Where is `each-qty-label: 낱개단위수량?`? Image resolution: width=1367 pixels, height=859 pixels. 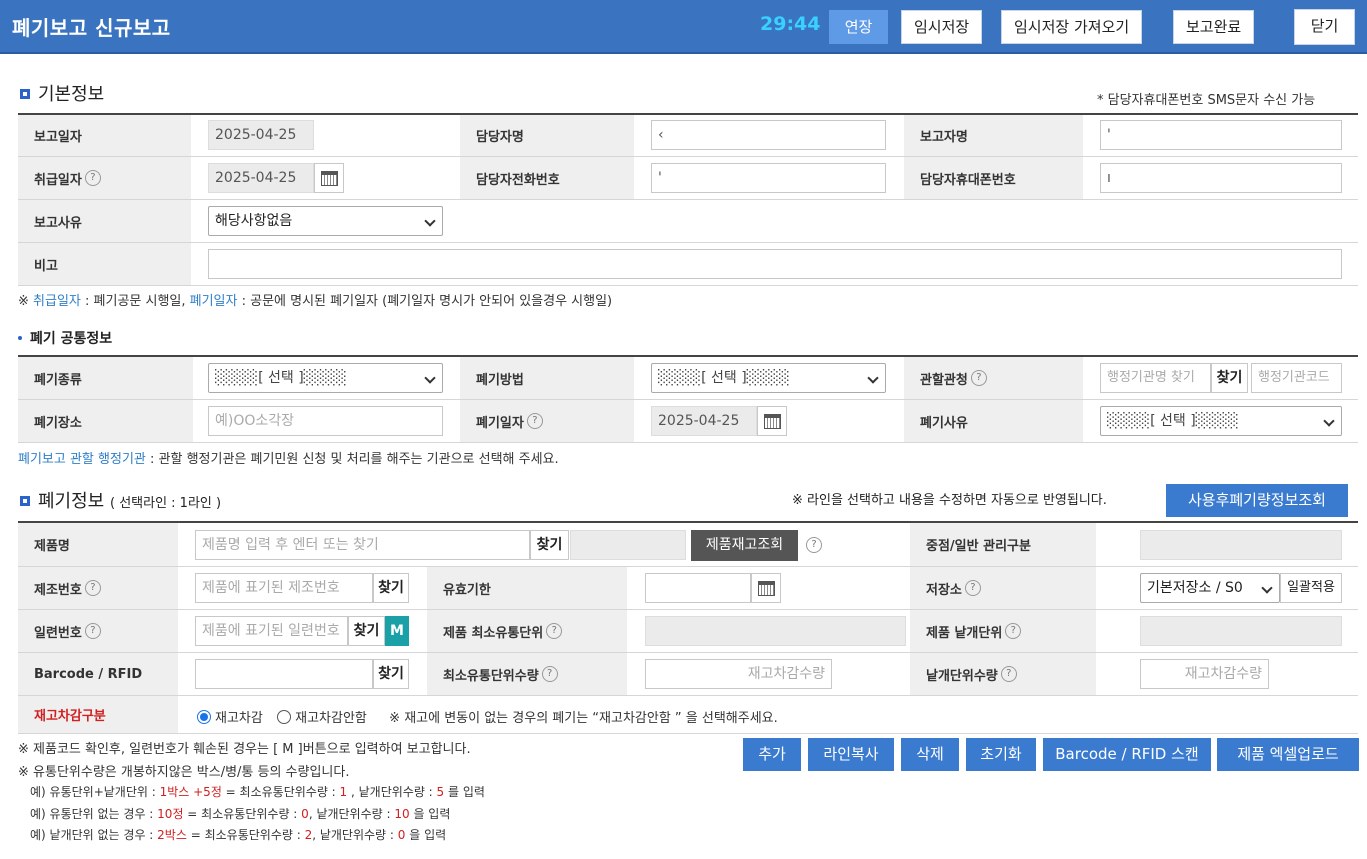
each-qty-label: 낱개단위수량? is located at coordinates (1003, 674).